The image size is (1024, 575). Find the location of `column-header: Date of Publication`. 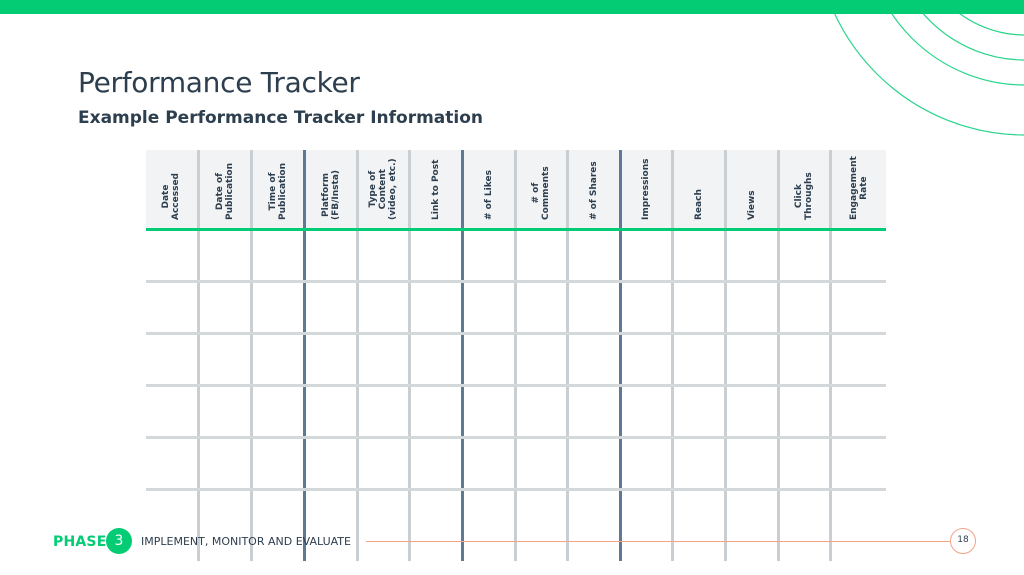

column-header: Date of Publication is located at coordinates (223, 190).